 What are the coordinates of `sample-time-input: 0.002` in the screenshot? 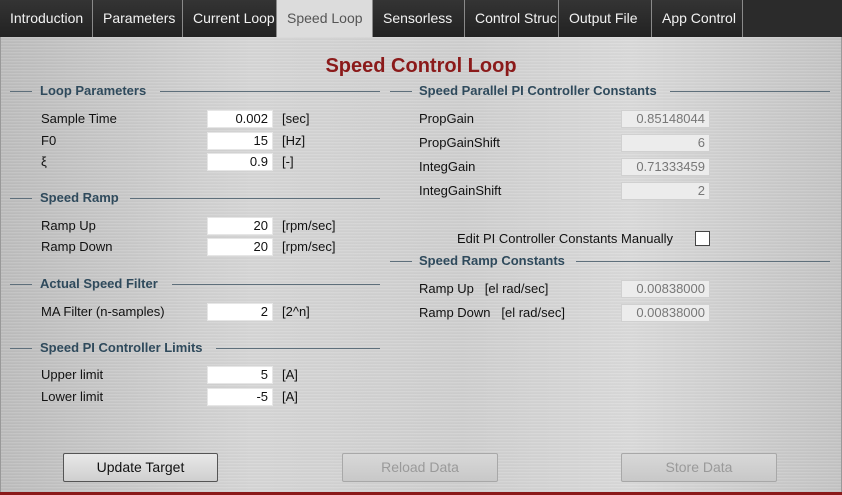 It's located at (240, 119).